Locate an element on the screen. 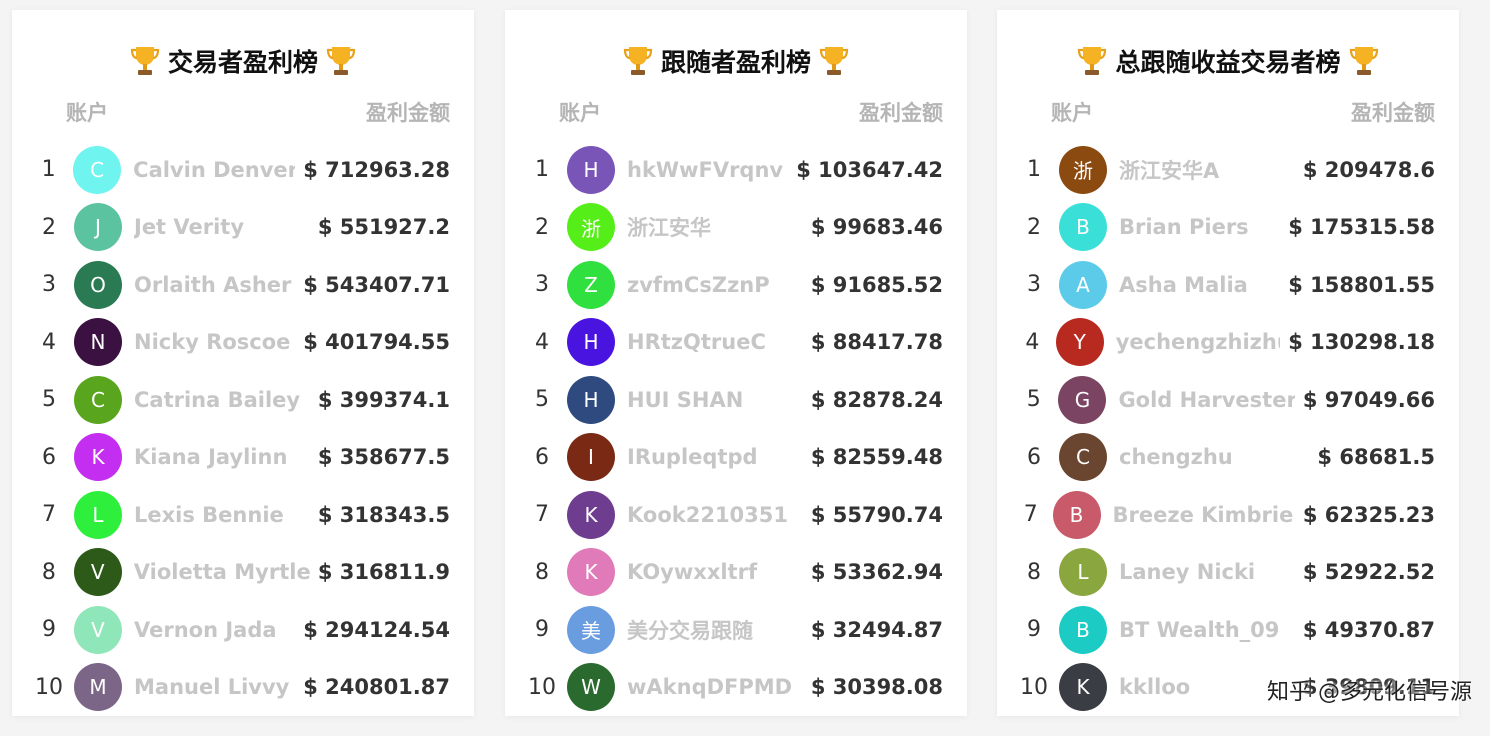 The width and height of the screenshot is (1490, 736). list-item: 6 K Kiana Jaylinn $ 358677.5 is located at coordinates (243, 458).